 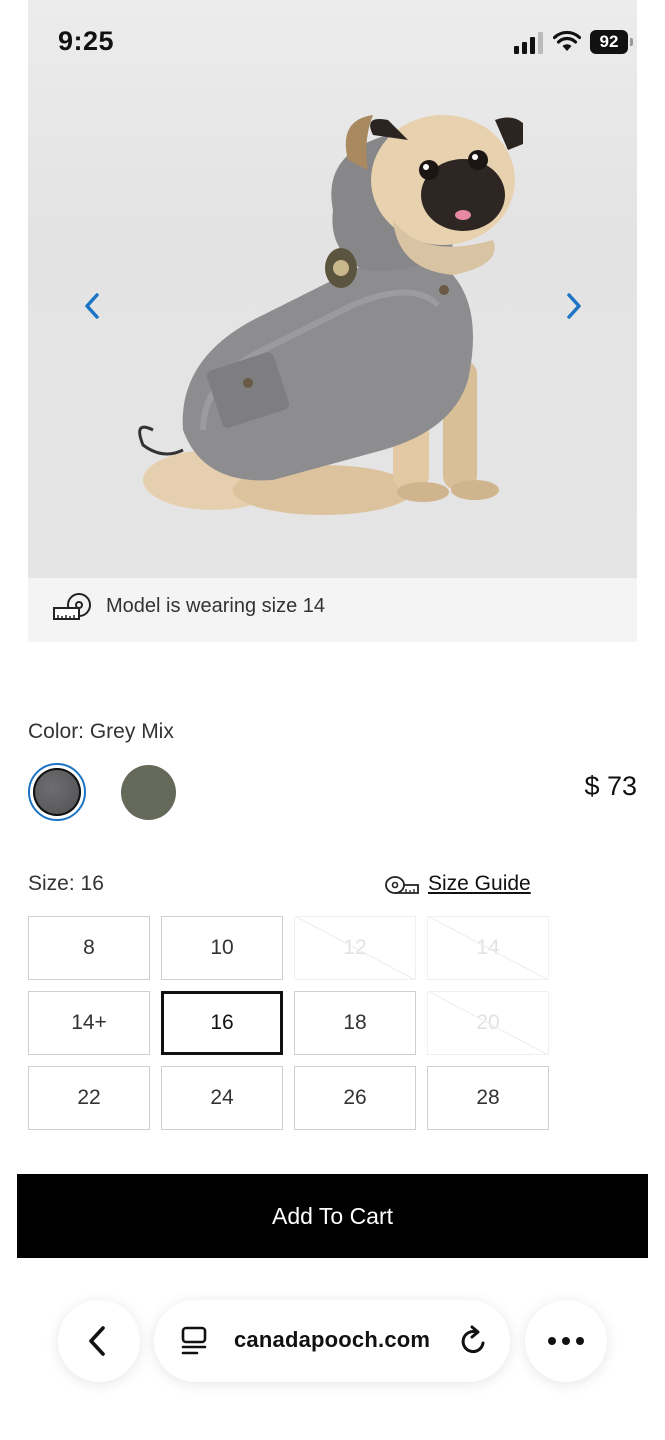 What do you see at coordinates (355, 1098) in the screenshot?
I see `size-option-26: 26` at bounding box center [355, 1098].